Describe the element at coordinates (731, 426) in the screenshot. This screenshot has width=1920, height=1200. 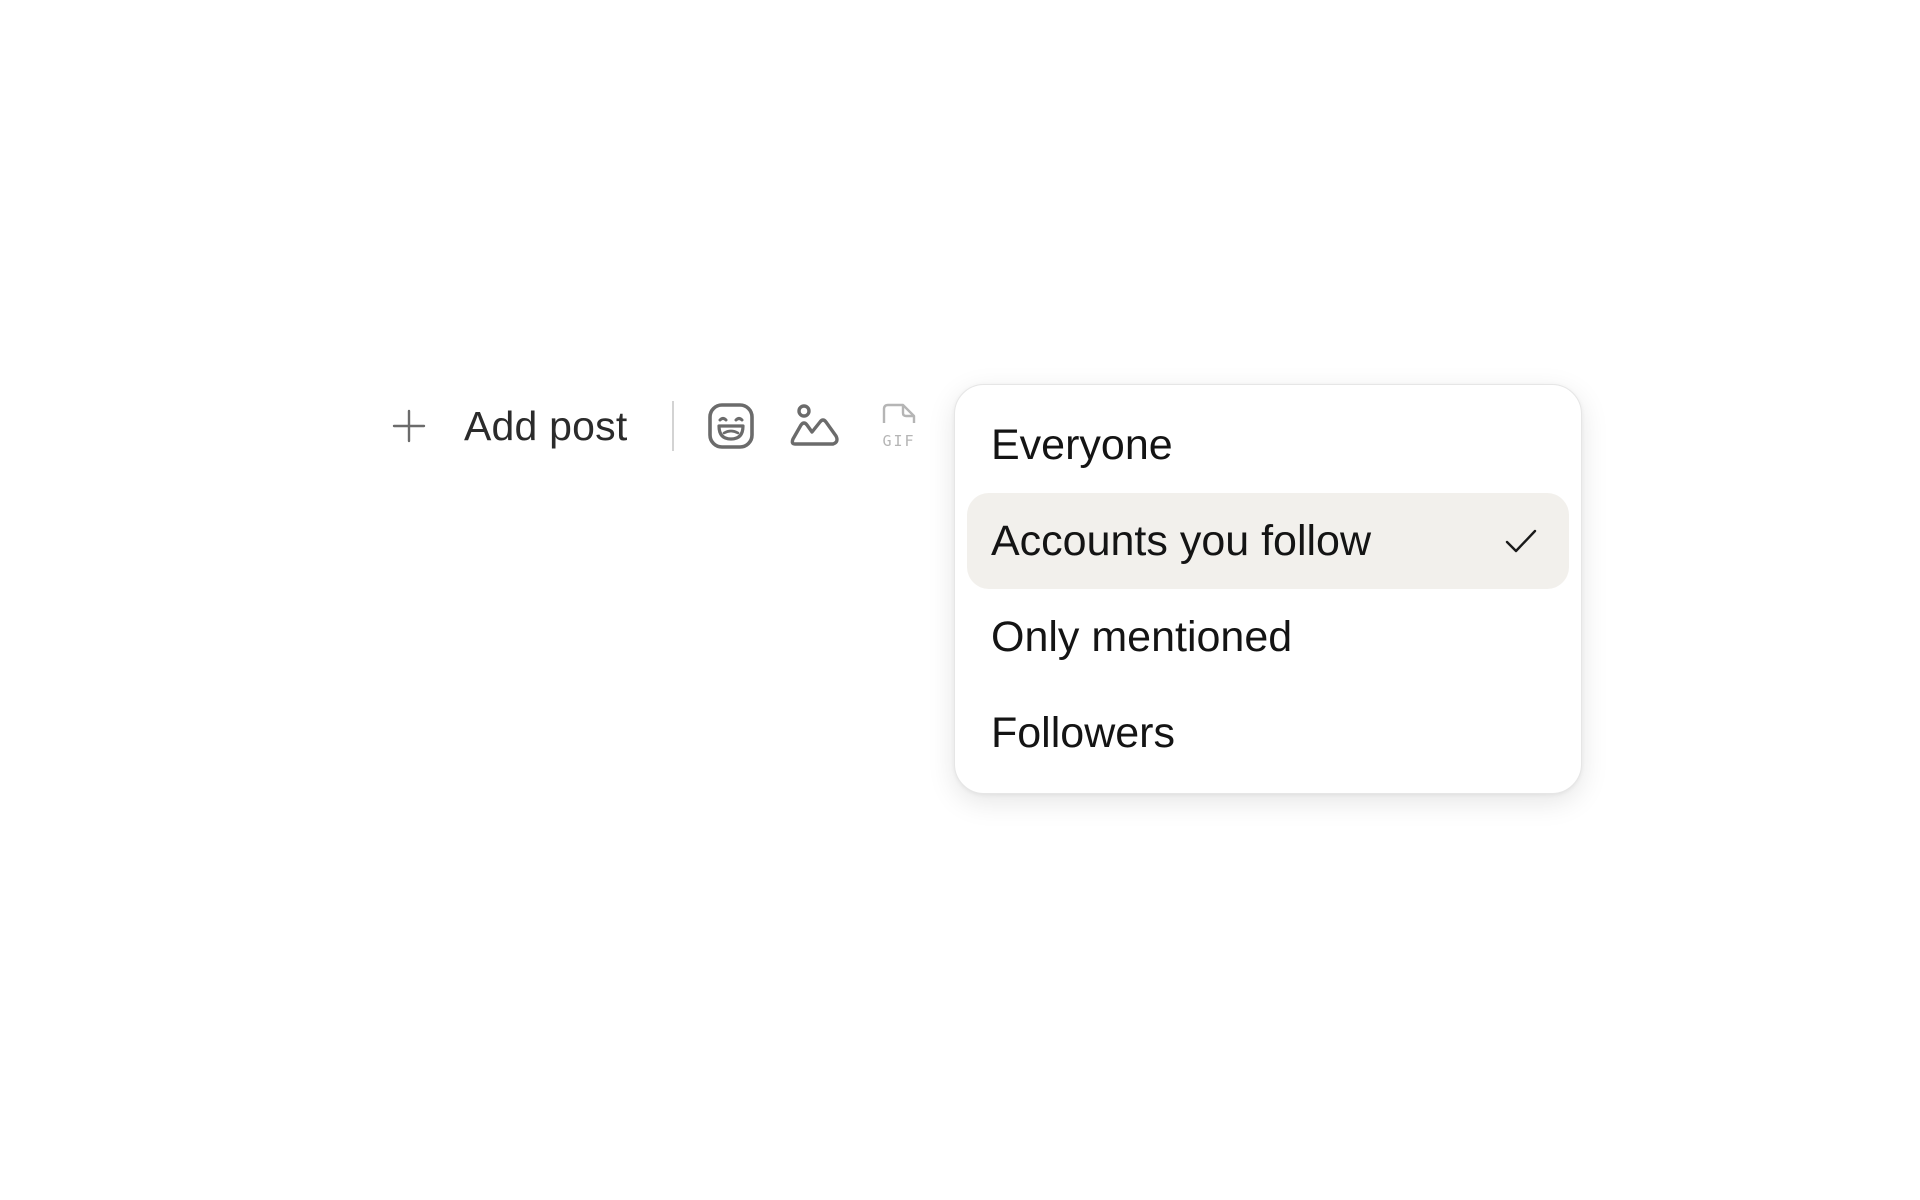
I see `emoji-icon` at that location.